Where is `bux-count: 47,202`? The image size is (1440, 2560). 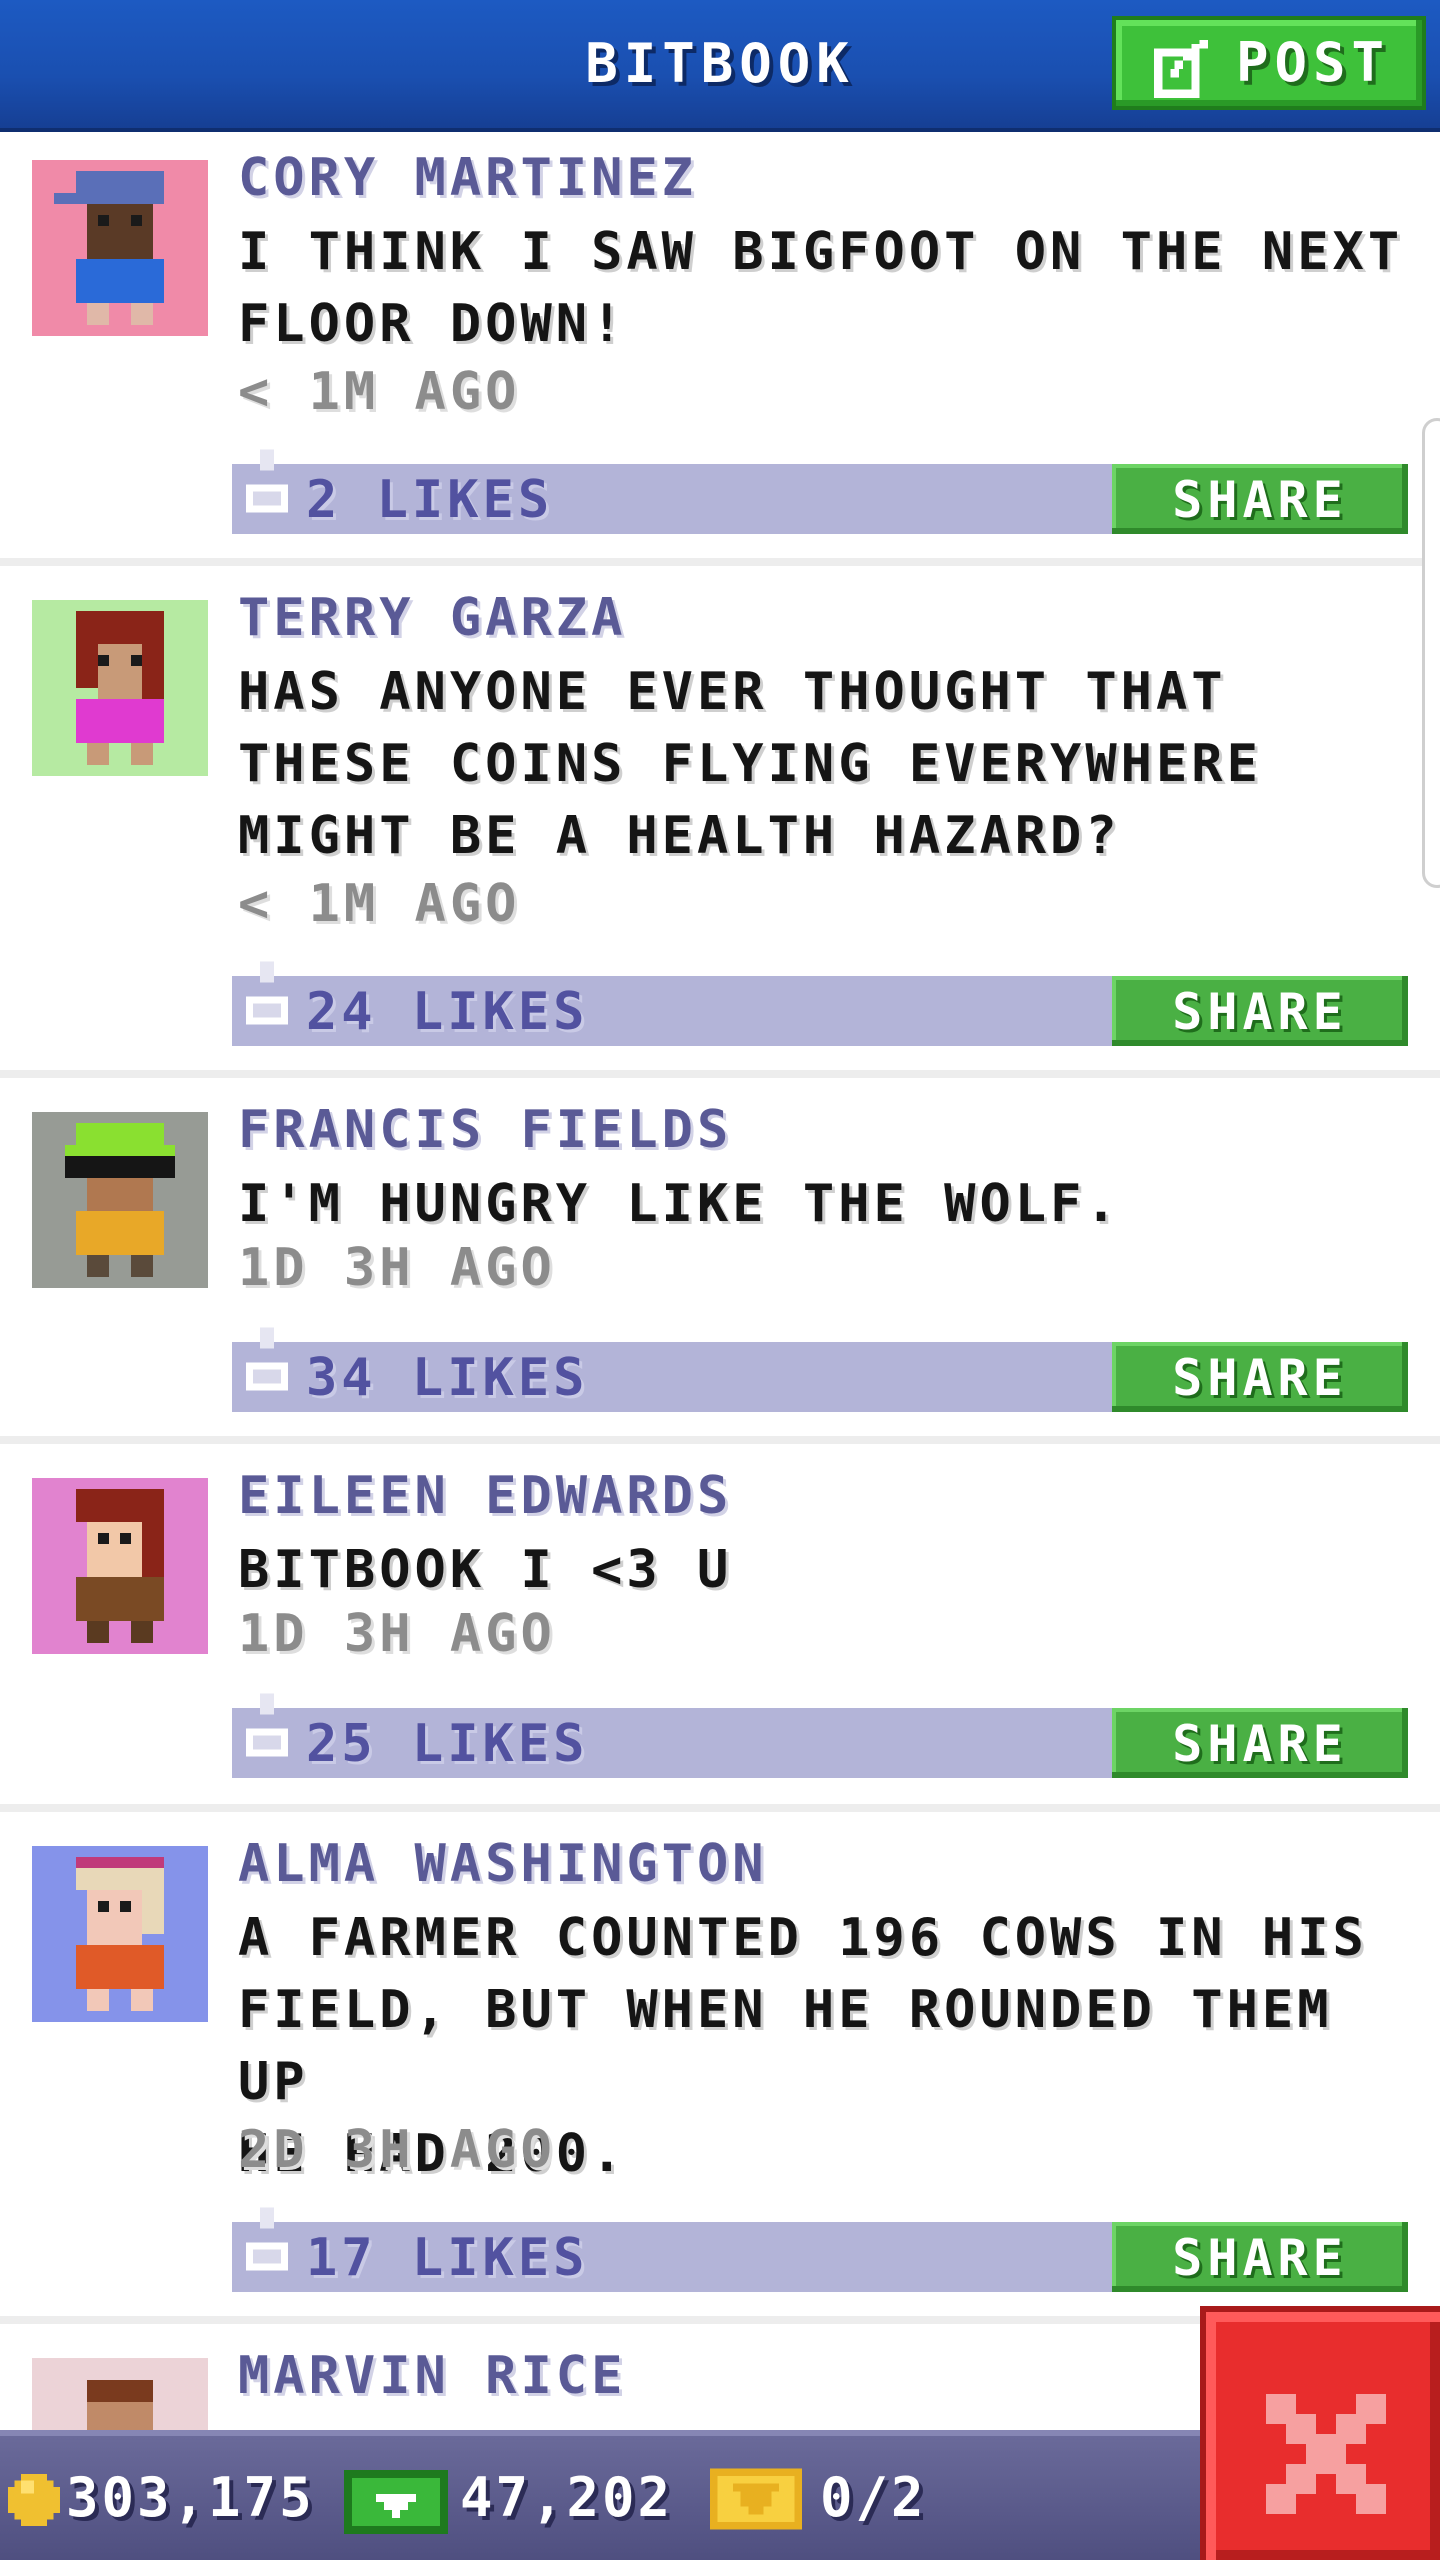
bux-count: 47,202 is located at coordinates (567, 2497).